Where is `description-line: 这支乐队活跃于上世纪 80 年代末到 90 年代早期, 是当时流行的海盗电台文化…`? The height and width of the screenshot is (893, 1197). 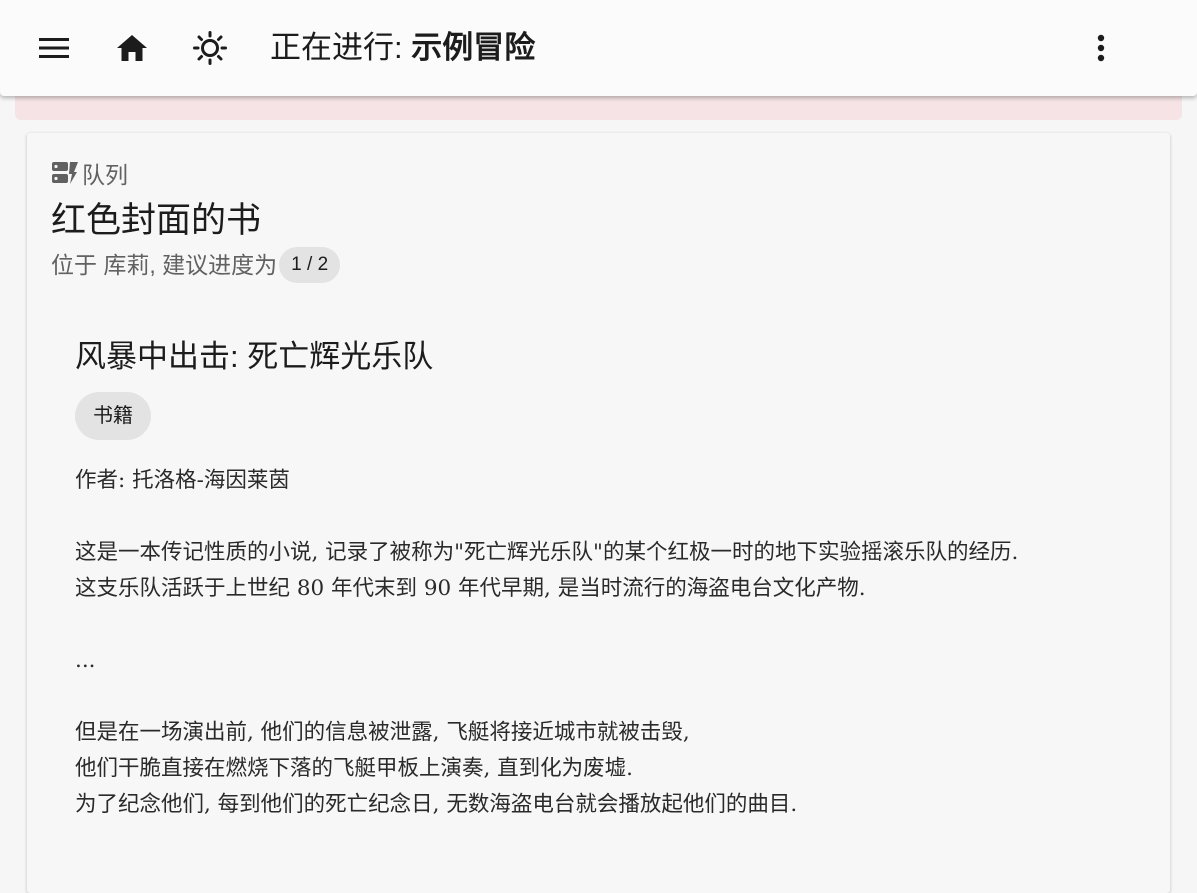 description-line: 这支乐队活跃于上世纪 80 年代末到 90 年代早期, 是当时流行的海盗电台文化… is located at coordinates (470, 588).